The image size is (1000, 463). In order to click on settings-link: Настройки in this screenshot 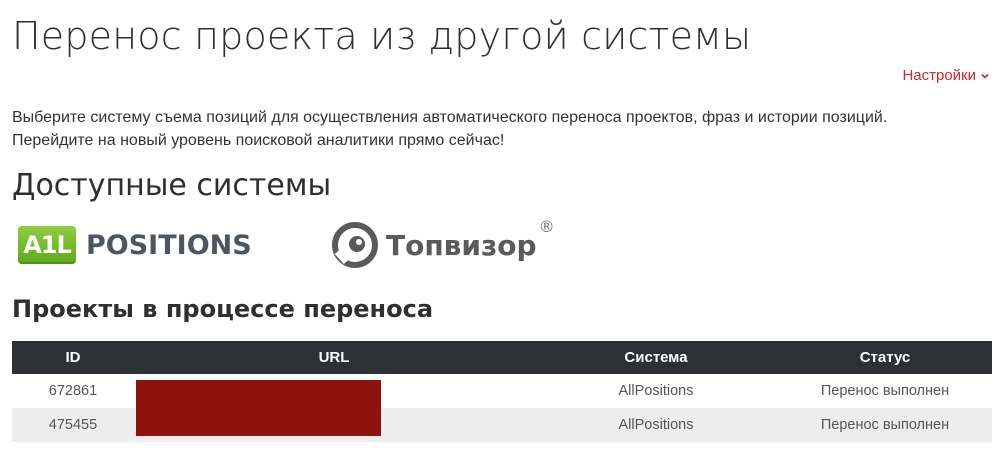, I will do `click(946, 75)`.